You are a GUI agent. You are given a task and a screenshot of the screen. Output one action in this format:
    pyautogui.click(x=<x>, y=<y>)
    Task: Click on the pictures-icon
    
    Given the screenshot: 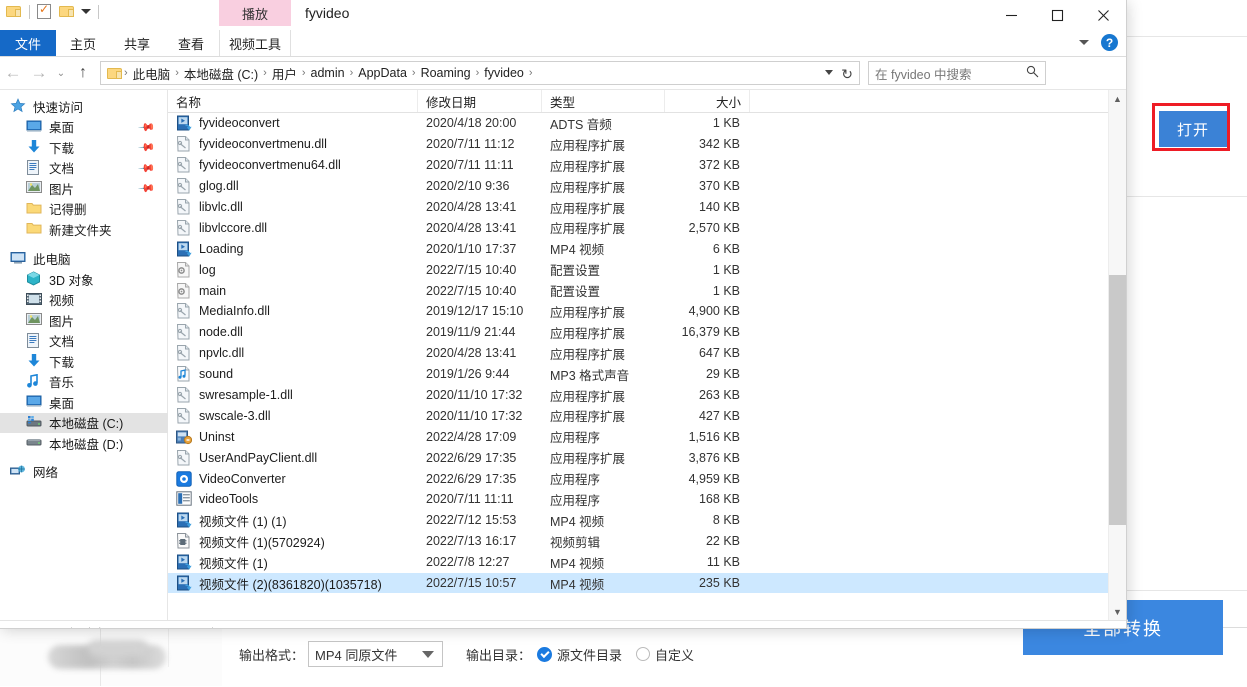 What is the action you would take?
    pyautogui.click(x=34, y=188)
    